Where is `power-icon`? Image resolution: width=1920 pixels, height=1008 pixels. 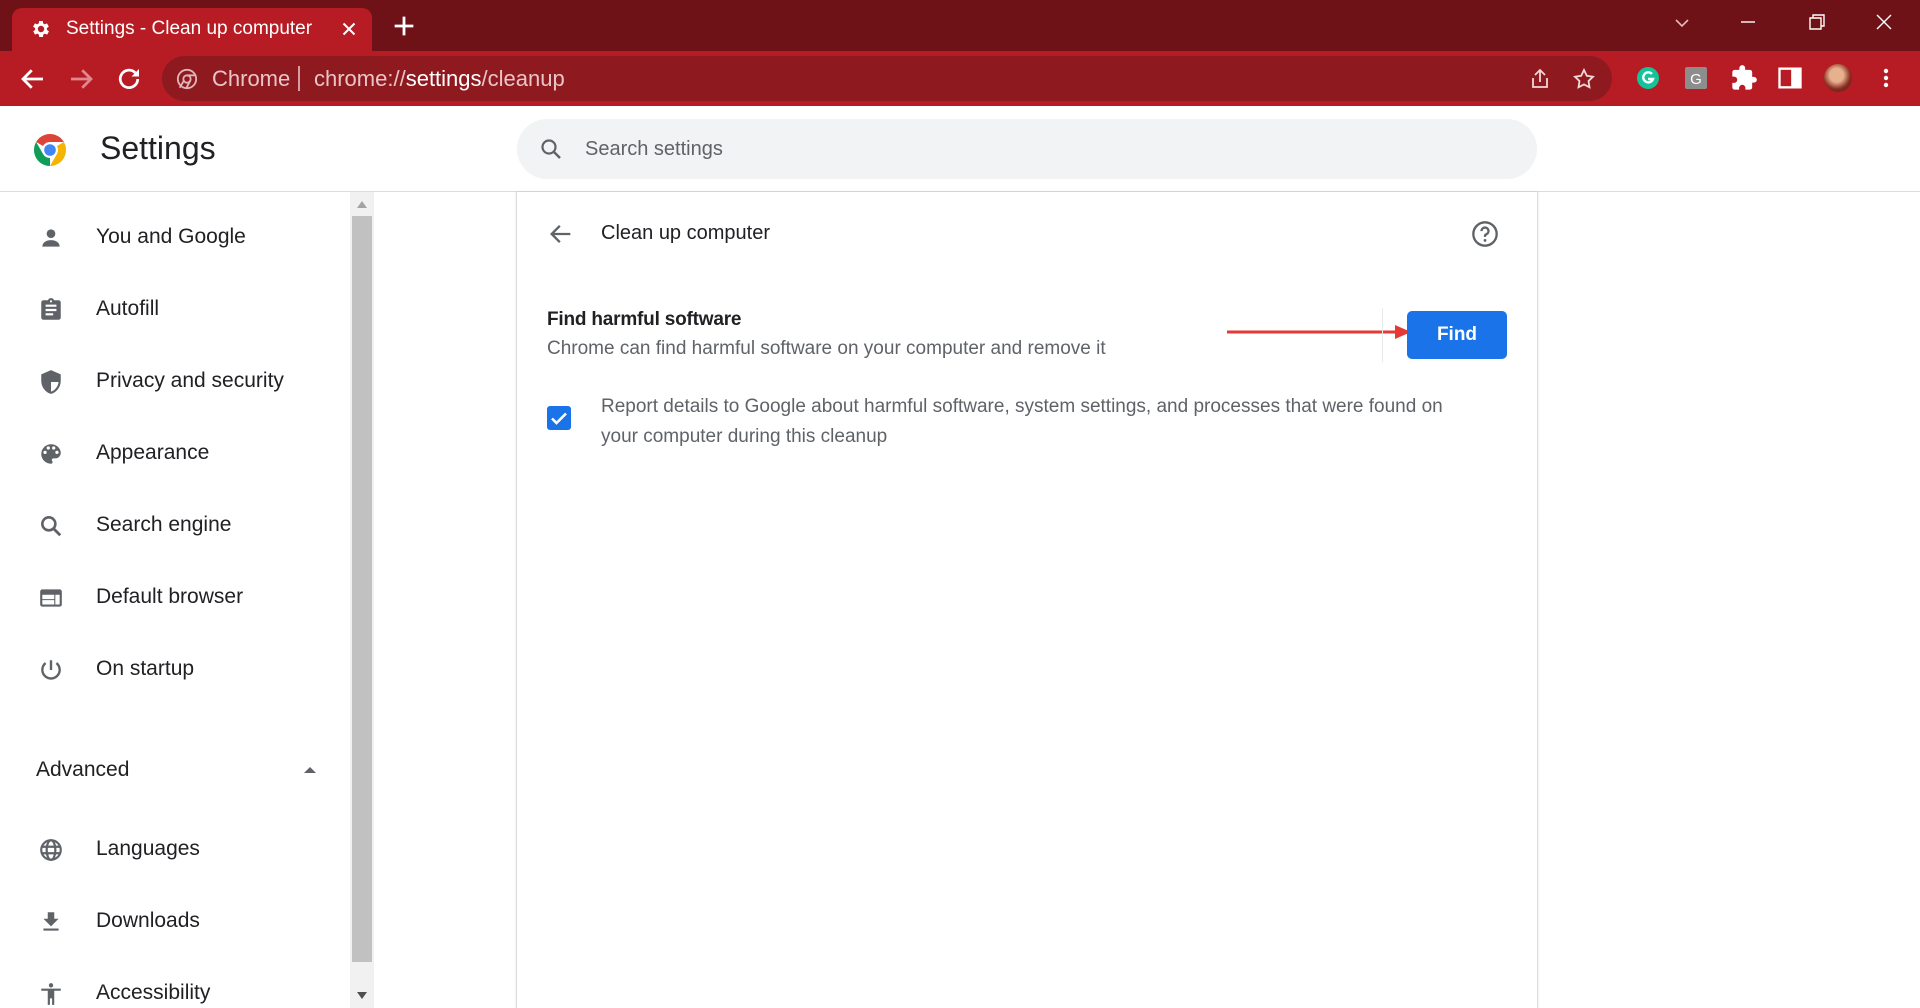
power-icon is located at coordinates (51, 670).